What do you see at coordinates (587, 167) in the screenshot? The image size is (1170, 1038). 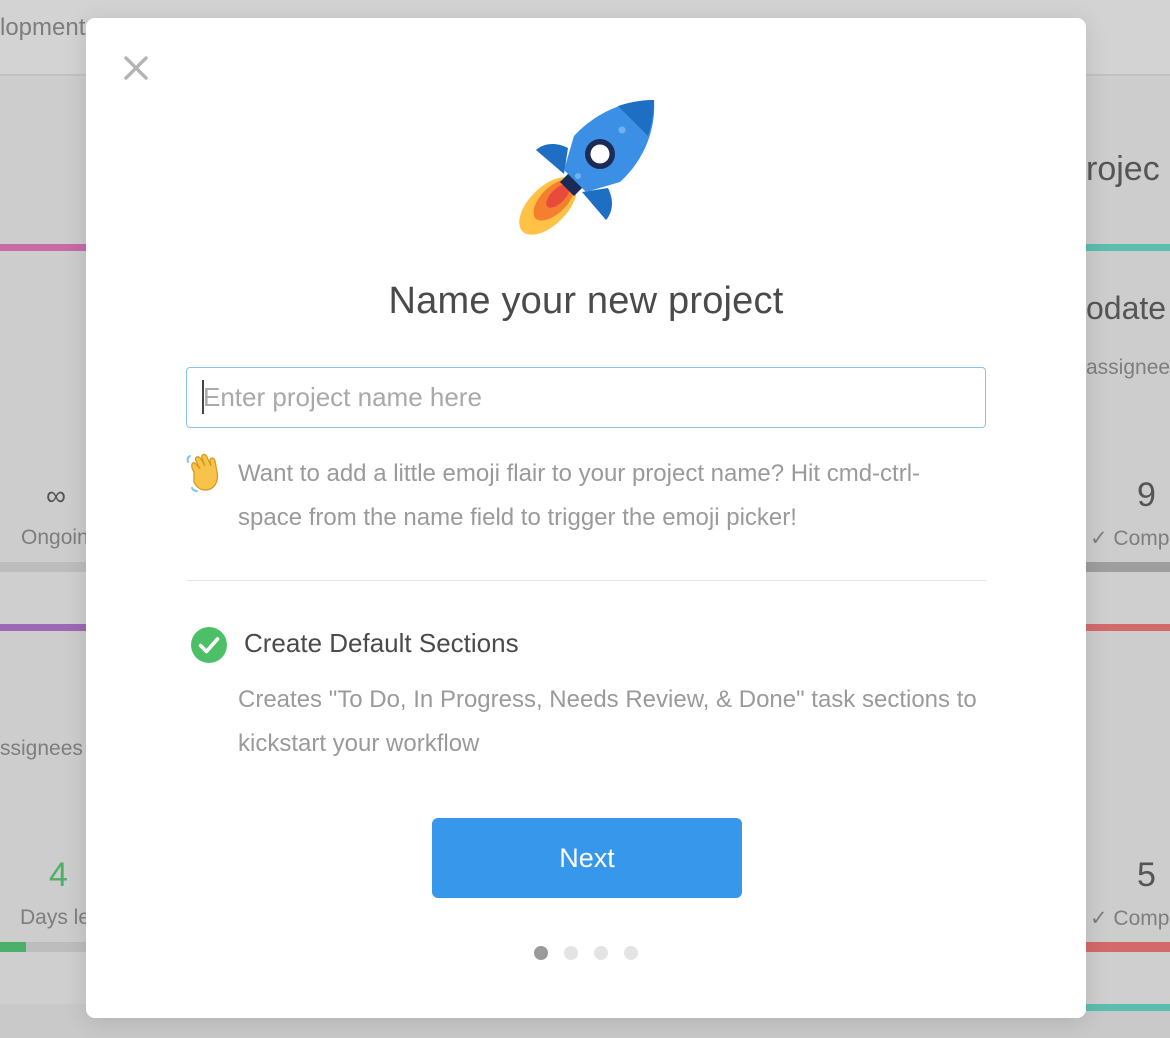 I see `rocket-icon` at bounding box center [587, 167].